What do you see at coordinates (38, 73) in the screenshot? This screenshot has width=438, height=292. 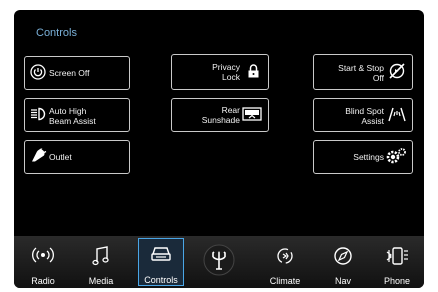 I see `power-icon` at bounding box center [38, 73].